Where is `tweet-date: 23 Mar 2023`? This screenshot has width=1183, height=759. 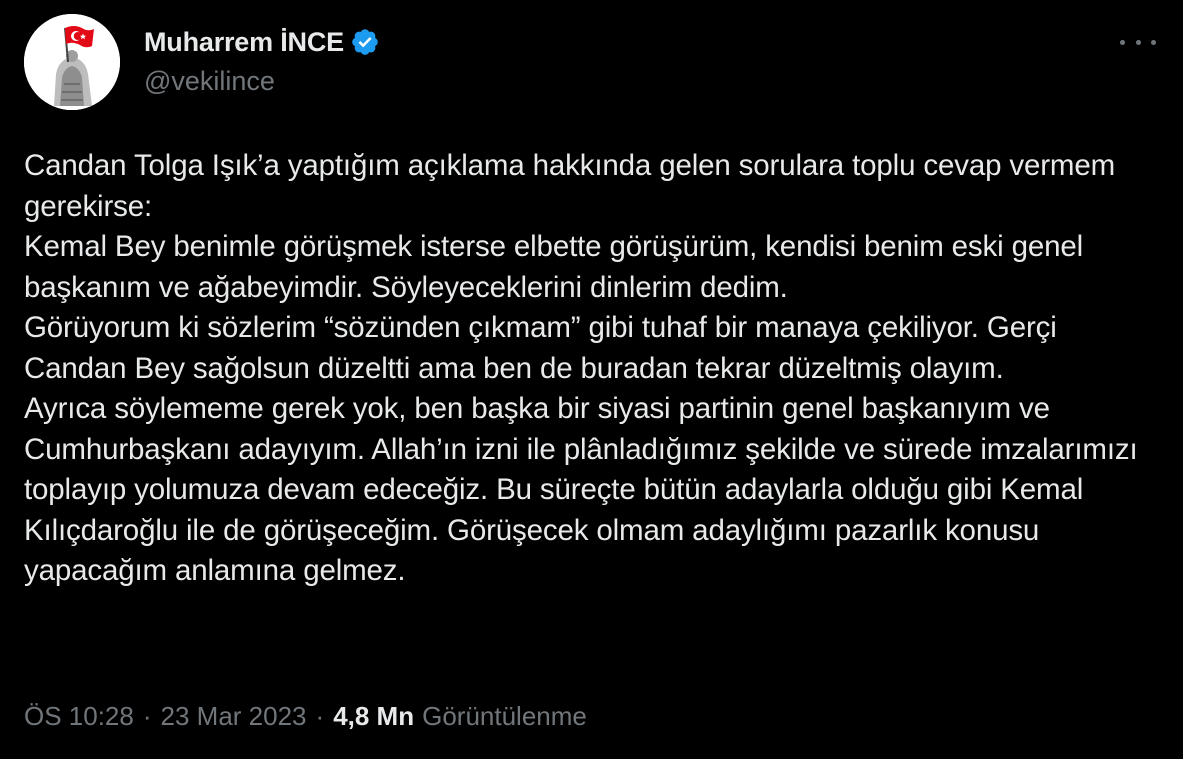 tweet-date: 23 Mar 2023 is located at coordinates (234, 716).